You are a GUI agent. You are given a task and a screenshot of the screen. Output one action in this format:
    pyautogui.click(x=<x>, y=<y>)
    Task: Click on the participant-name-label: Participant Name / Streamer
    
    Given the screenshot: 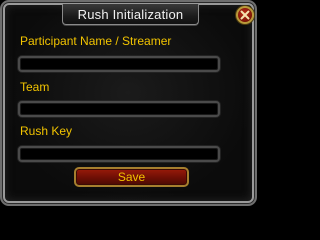 What is the action you would take?
    pyautogui.click(x=96, y=41)
    